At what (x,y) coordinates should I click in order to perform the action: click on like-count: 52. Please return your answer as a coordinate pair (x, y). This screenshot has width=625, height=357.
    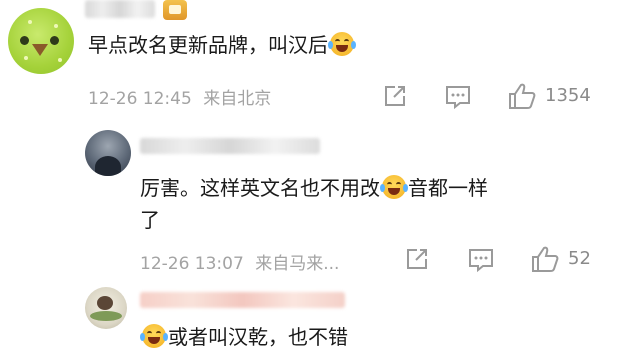
    Looking at the image, I should click on (579, 258).